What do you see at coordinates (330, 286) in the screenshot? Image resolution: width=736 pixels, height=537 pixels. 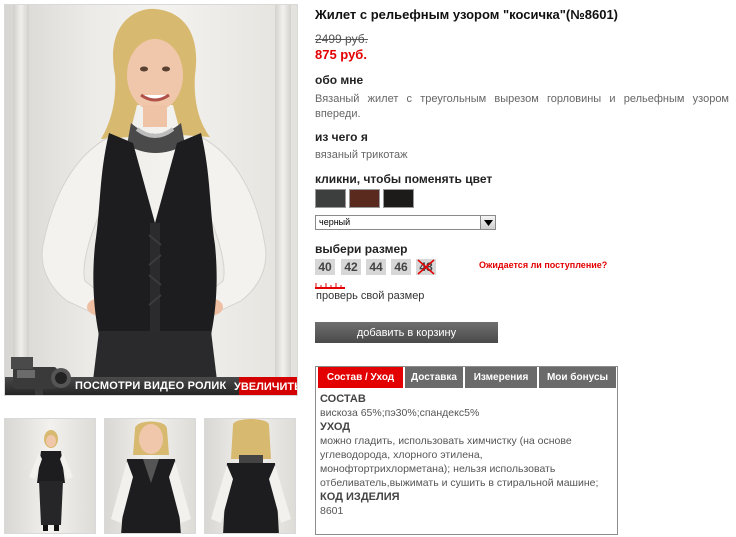 I see `ruler-icon` at bounding box center [330, 286].